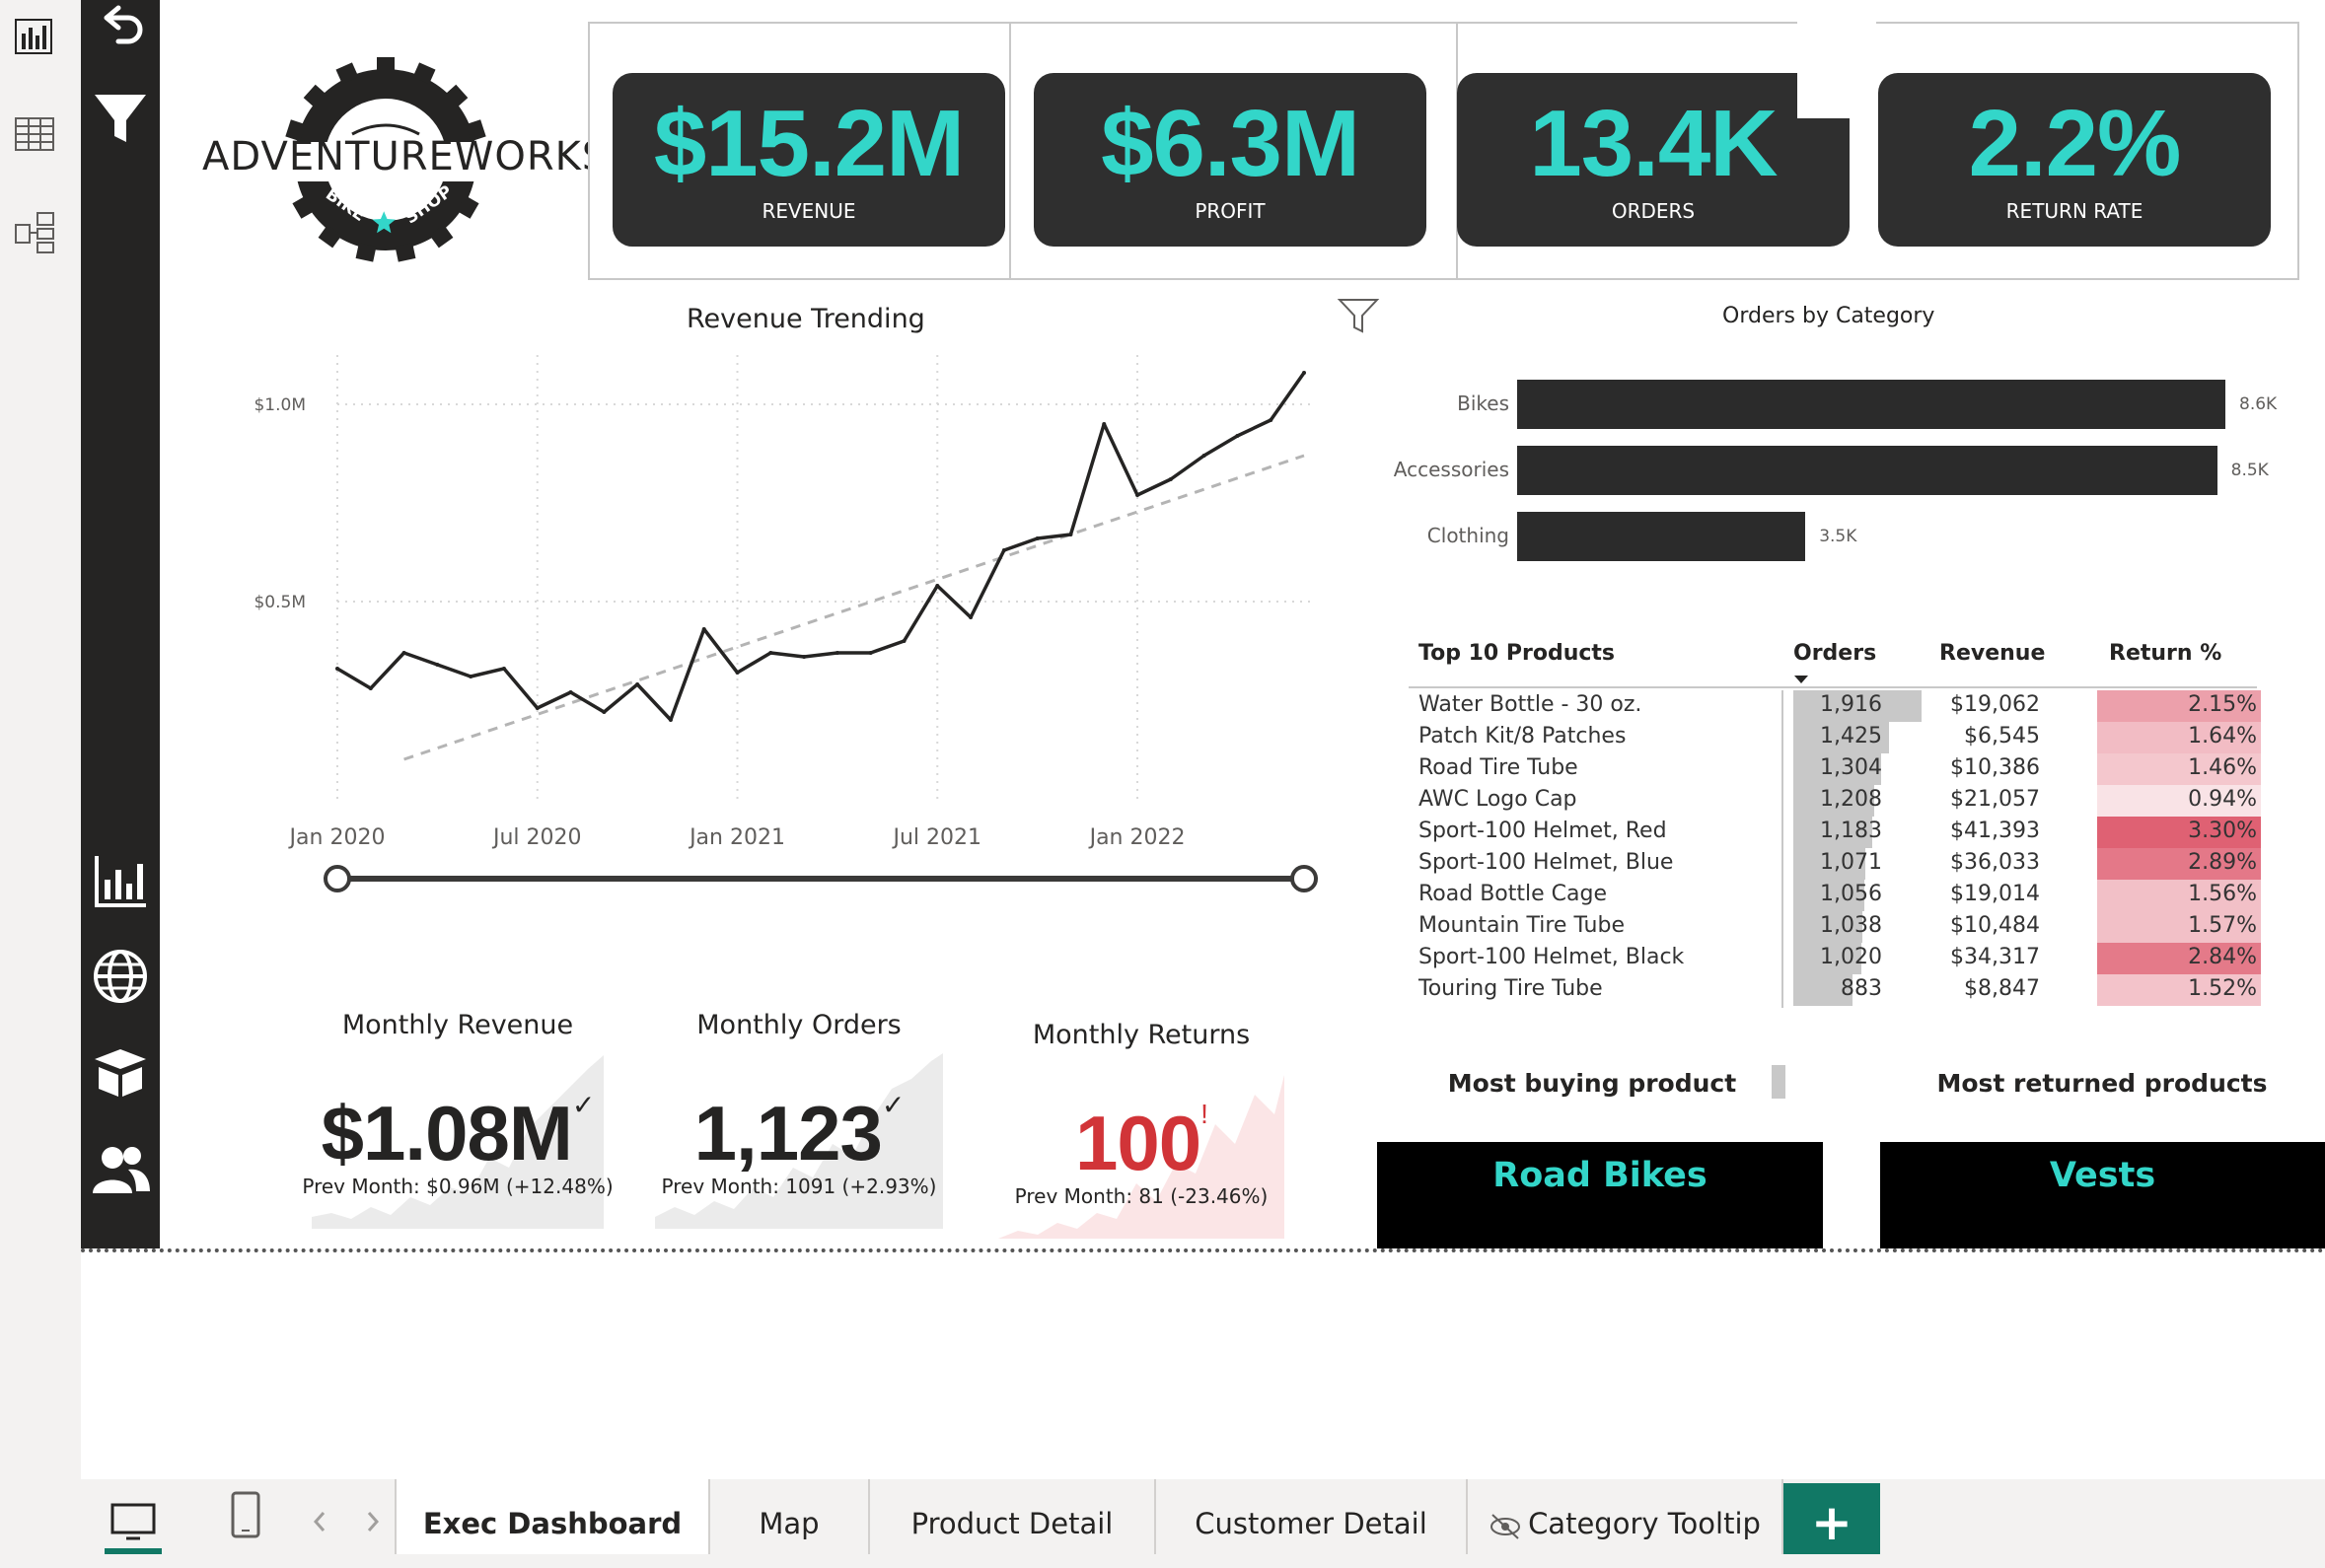  What do you see at coordinates (337, 878) in the screenshot?
I see `date-slider-start-handle` at bounding box center [337, 878].